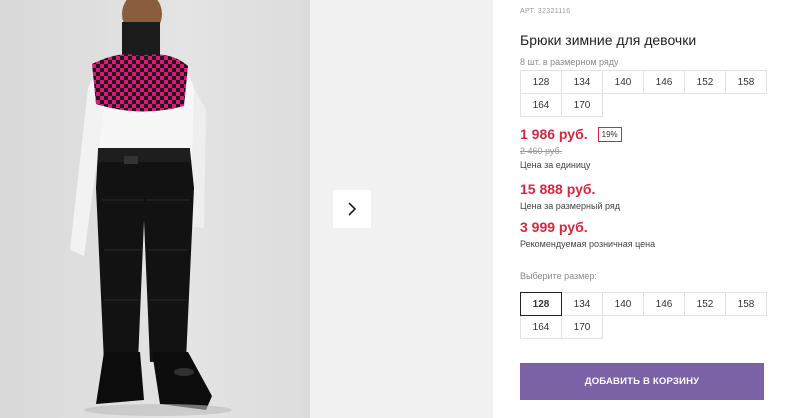  What do you see at coordinates (541, 304) in the screenshot?
I see `size-option-selected: 128` at bounding box center [541, 304].